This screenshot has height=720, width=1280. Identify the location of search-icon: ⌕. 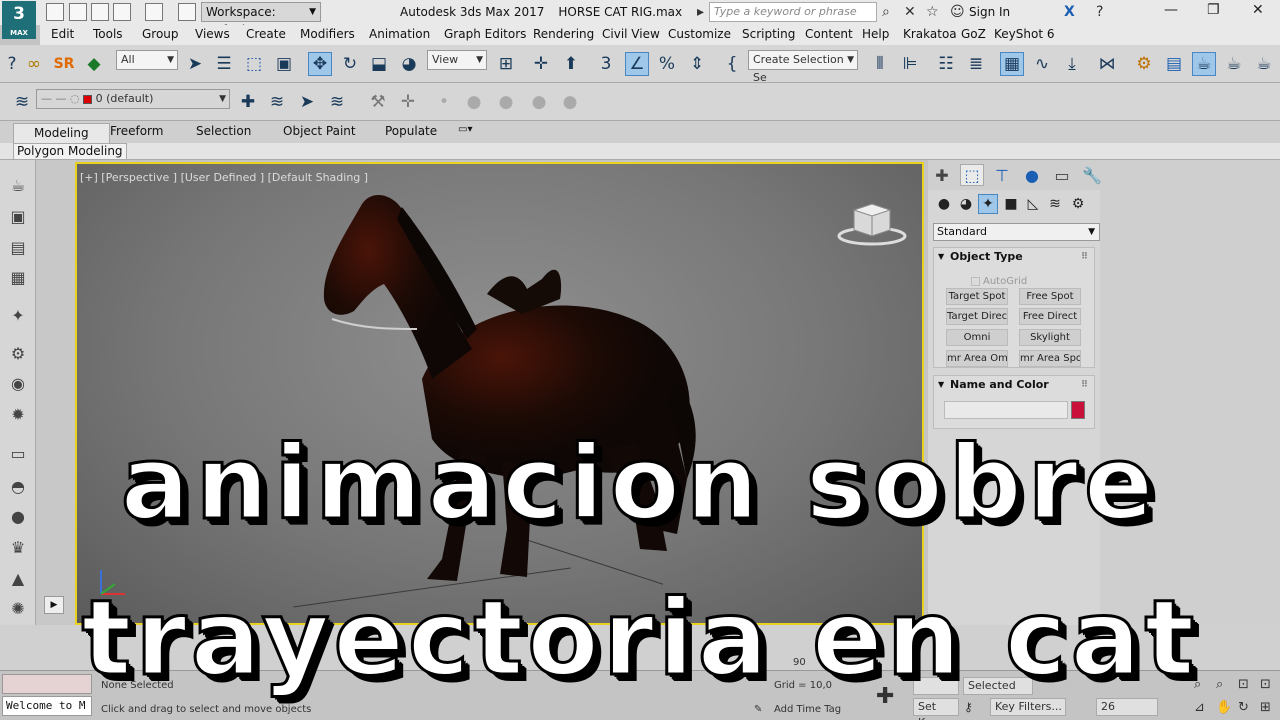
(886, 12).